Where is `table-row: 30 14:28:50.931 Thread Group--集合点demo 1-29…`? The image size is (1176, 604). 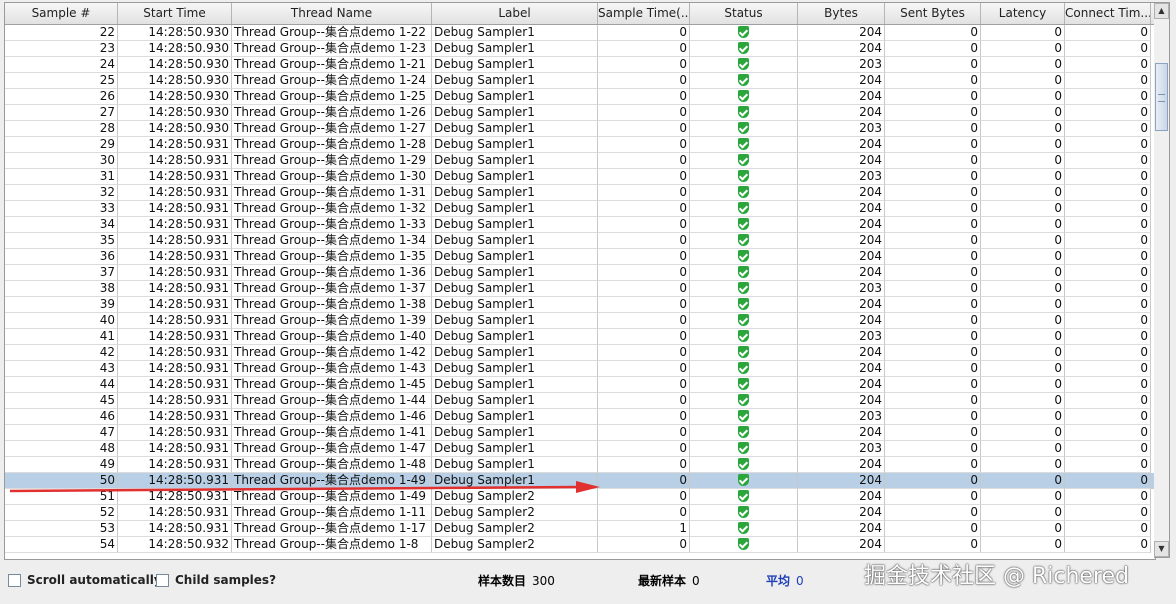
table-row: 30 14:28:50.931 Thread Group--集合点demo 1-29… is located at coordinates (580, 161).